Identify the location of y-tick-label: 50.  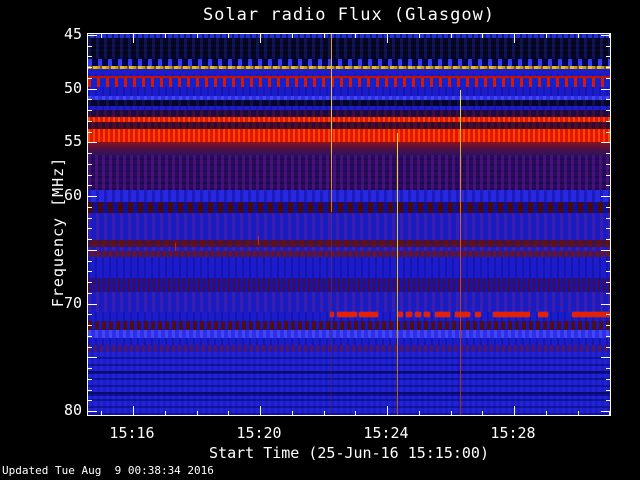
(72, 88).